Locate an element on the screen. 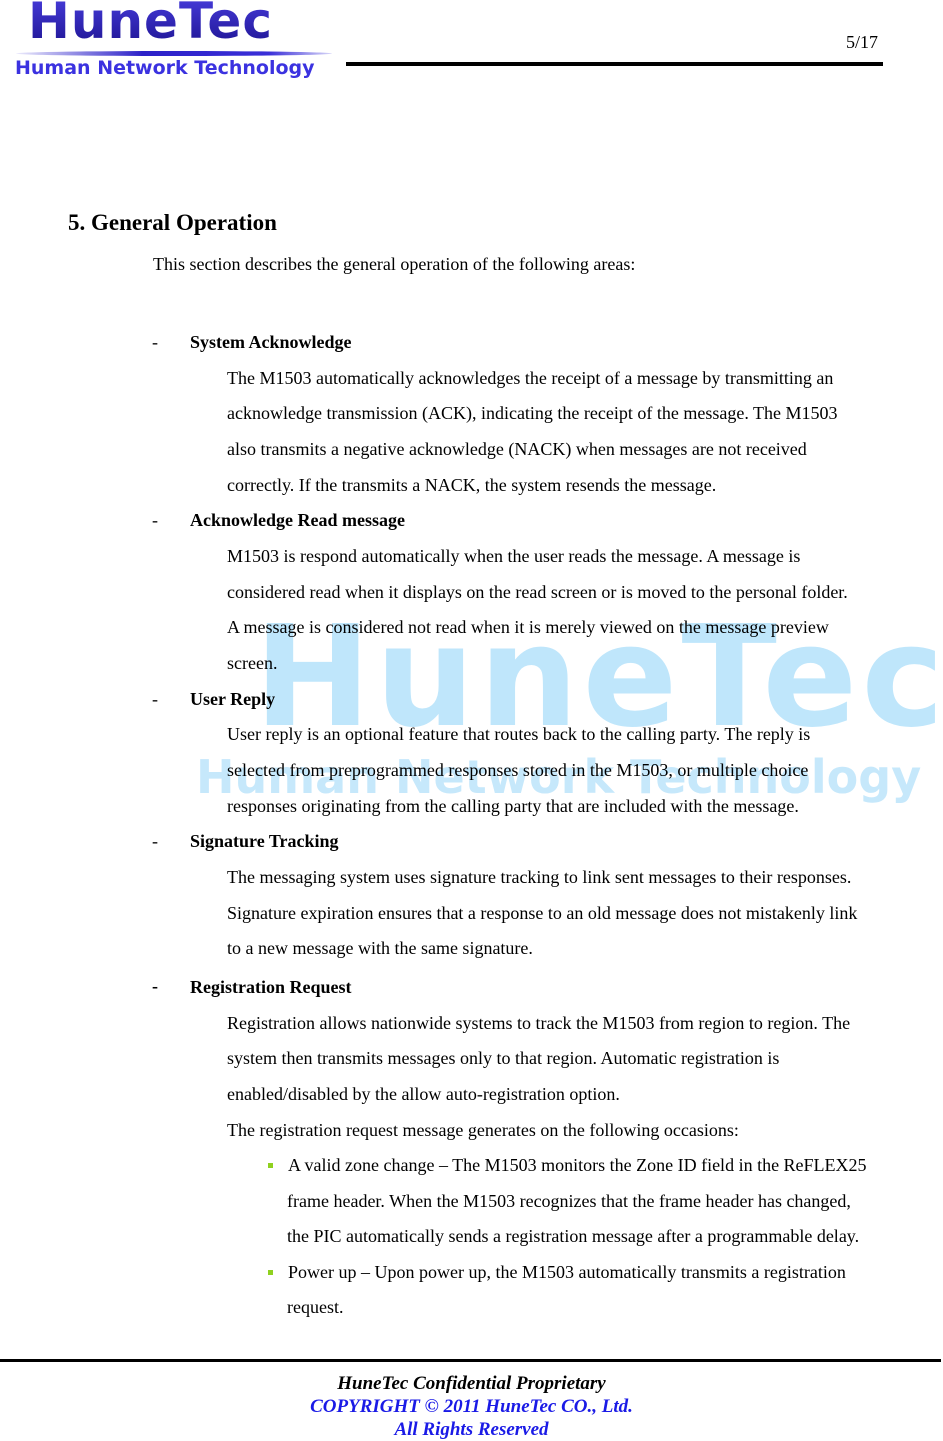 The height and width of the screenshot is (1441, 943). footer-confidential: HuneTec Confidential Proprietary is located at coordinates (471, 1383).